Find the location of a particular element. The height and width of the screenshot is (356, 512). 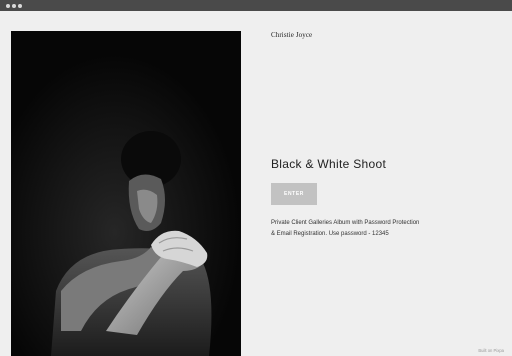

site-brand: Christie Joyce is located at coordinates (291, 35).